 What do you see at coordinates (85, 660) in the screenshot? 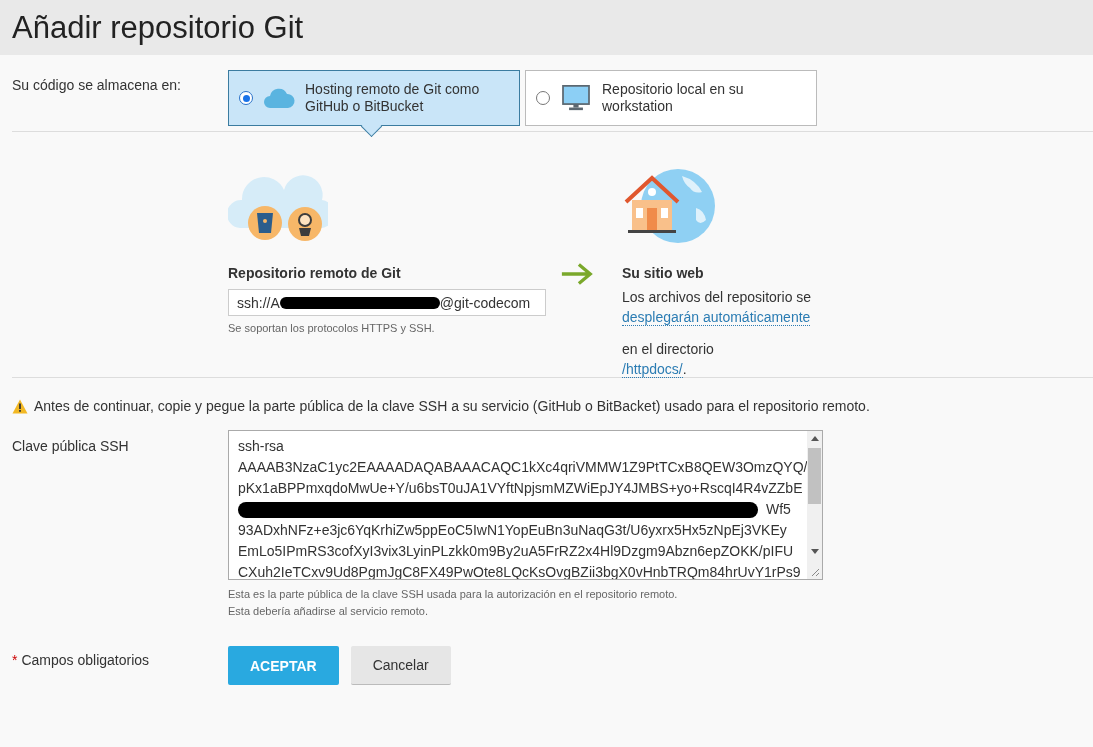
I see `required-fields-note: Campos obligatorios` at bounding box center [85, 660].